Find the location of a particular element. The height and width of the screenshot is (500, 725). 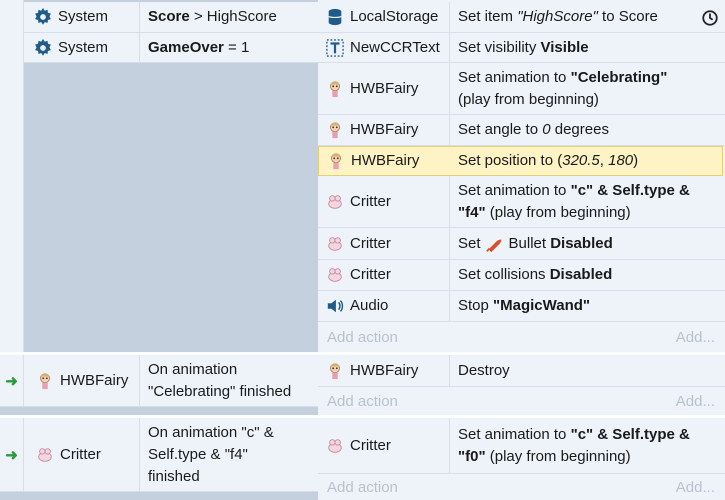

text-object-icon is located at coordinates (335, 47).